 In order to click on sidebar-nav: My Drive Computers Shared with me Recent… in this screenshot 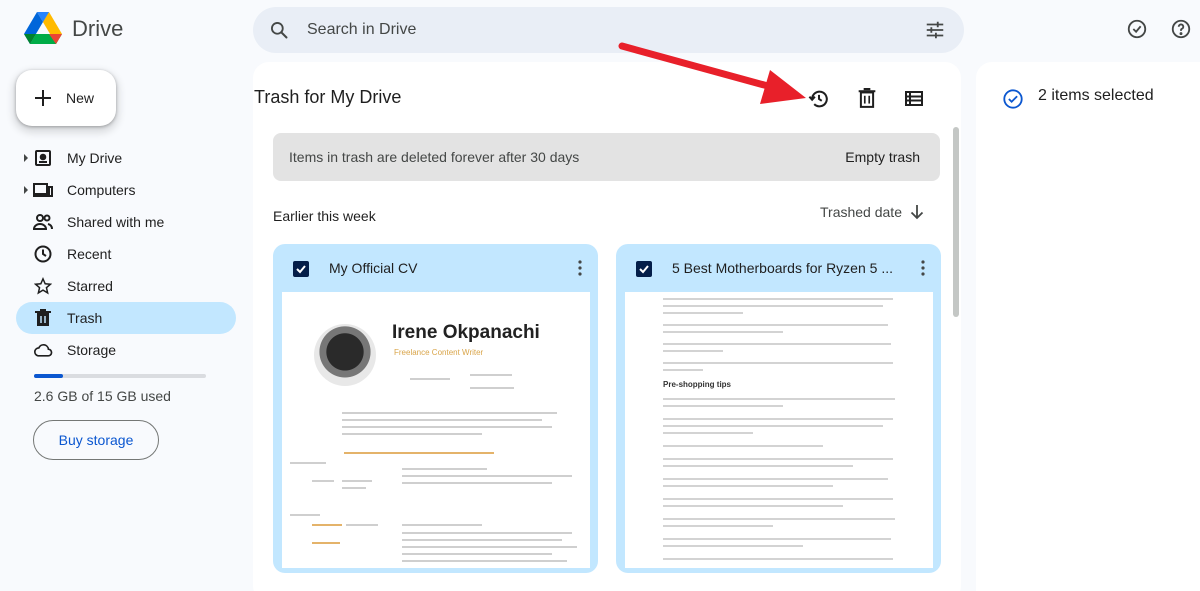, I will do `click(126, 254)`.